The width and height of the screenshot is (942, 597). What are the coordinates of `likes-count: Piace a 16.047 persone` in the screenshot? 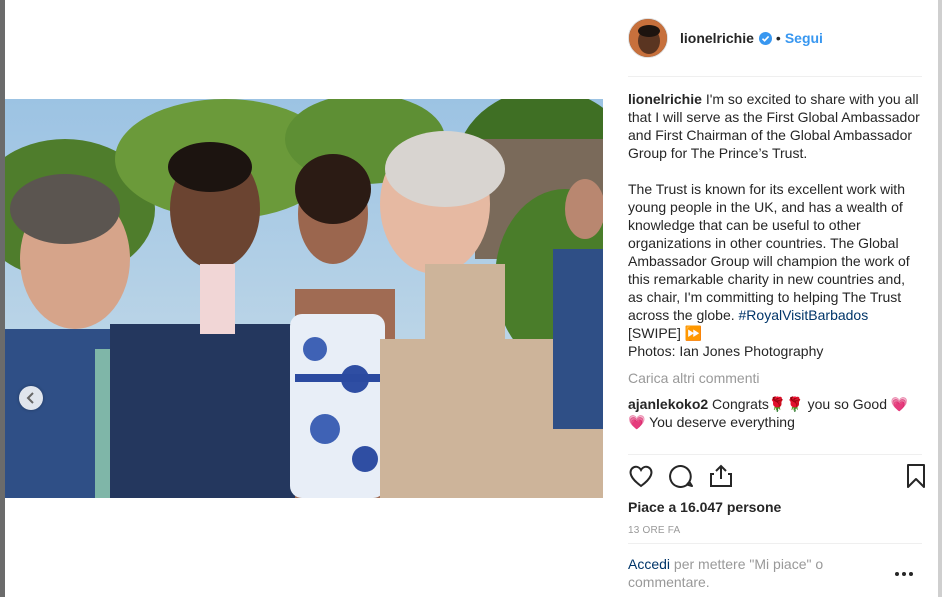 It's located at (704, 507).